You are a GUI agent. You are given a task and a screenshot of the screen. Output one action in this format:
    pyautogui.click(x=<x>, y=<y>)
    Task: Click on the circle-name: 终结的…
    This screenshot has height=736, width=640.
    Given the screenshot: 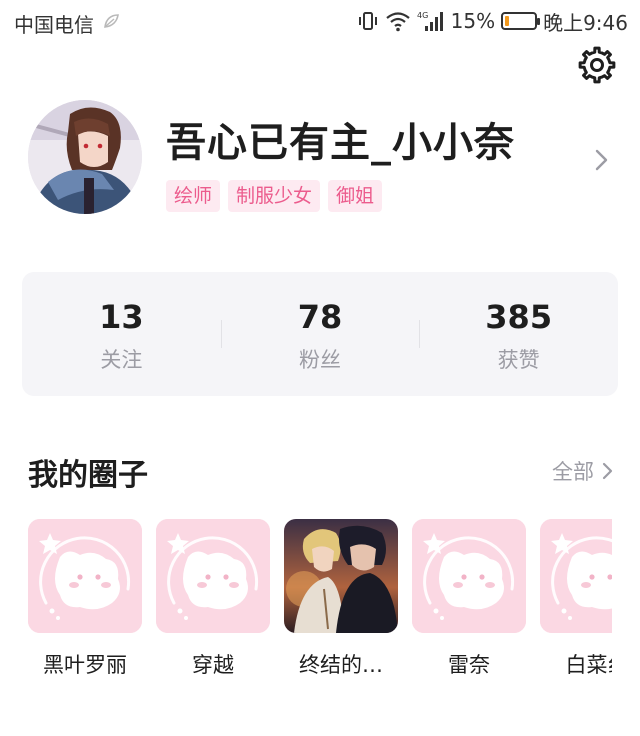 What is the action you would take?
    pyautogui.click(x=341, y=665)
    